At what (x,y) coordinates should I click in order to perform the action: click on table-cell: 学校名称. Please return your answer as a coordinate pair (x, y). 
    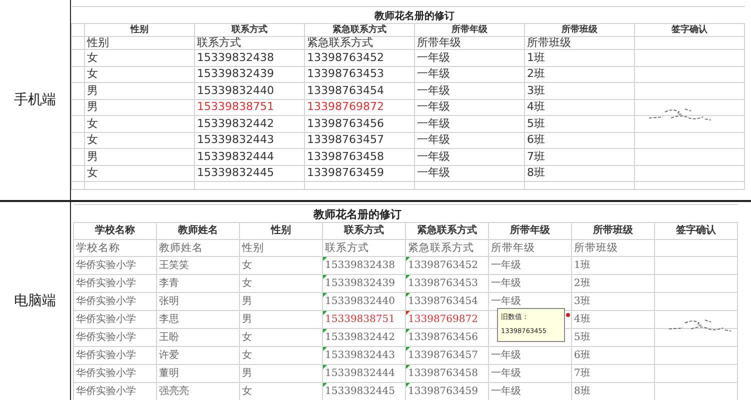
    Looking at the image, I should click on (115, 248).